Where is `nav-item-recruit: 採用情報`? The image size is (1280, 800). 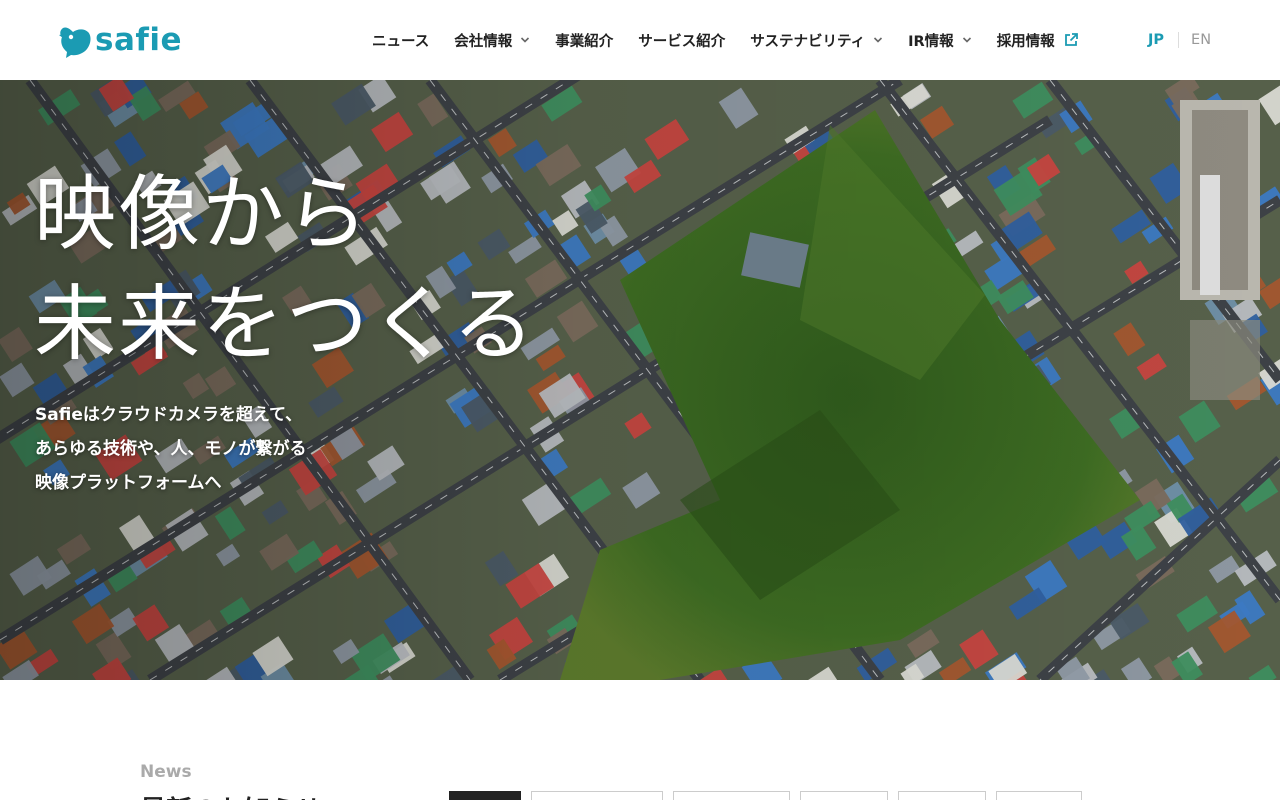 nav-item-recruit: 採用情報 is located at coordinates (1038, 40).